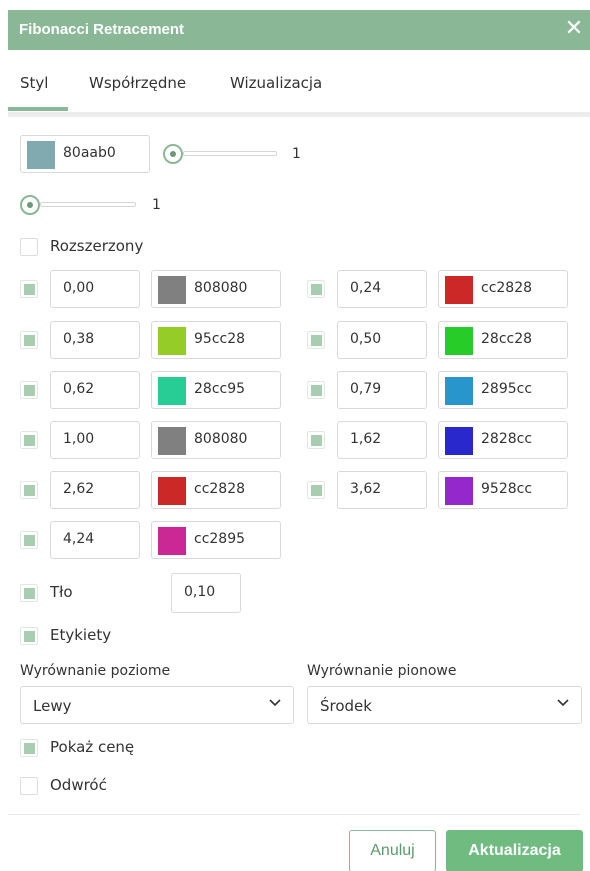 Image resolution: width=590 pixels, height=871 pixels. What do you see at coordinates (95, 440) in the screenshot?
I see `level-value-input: 1,00` at bounding box center [95, 440].